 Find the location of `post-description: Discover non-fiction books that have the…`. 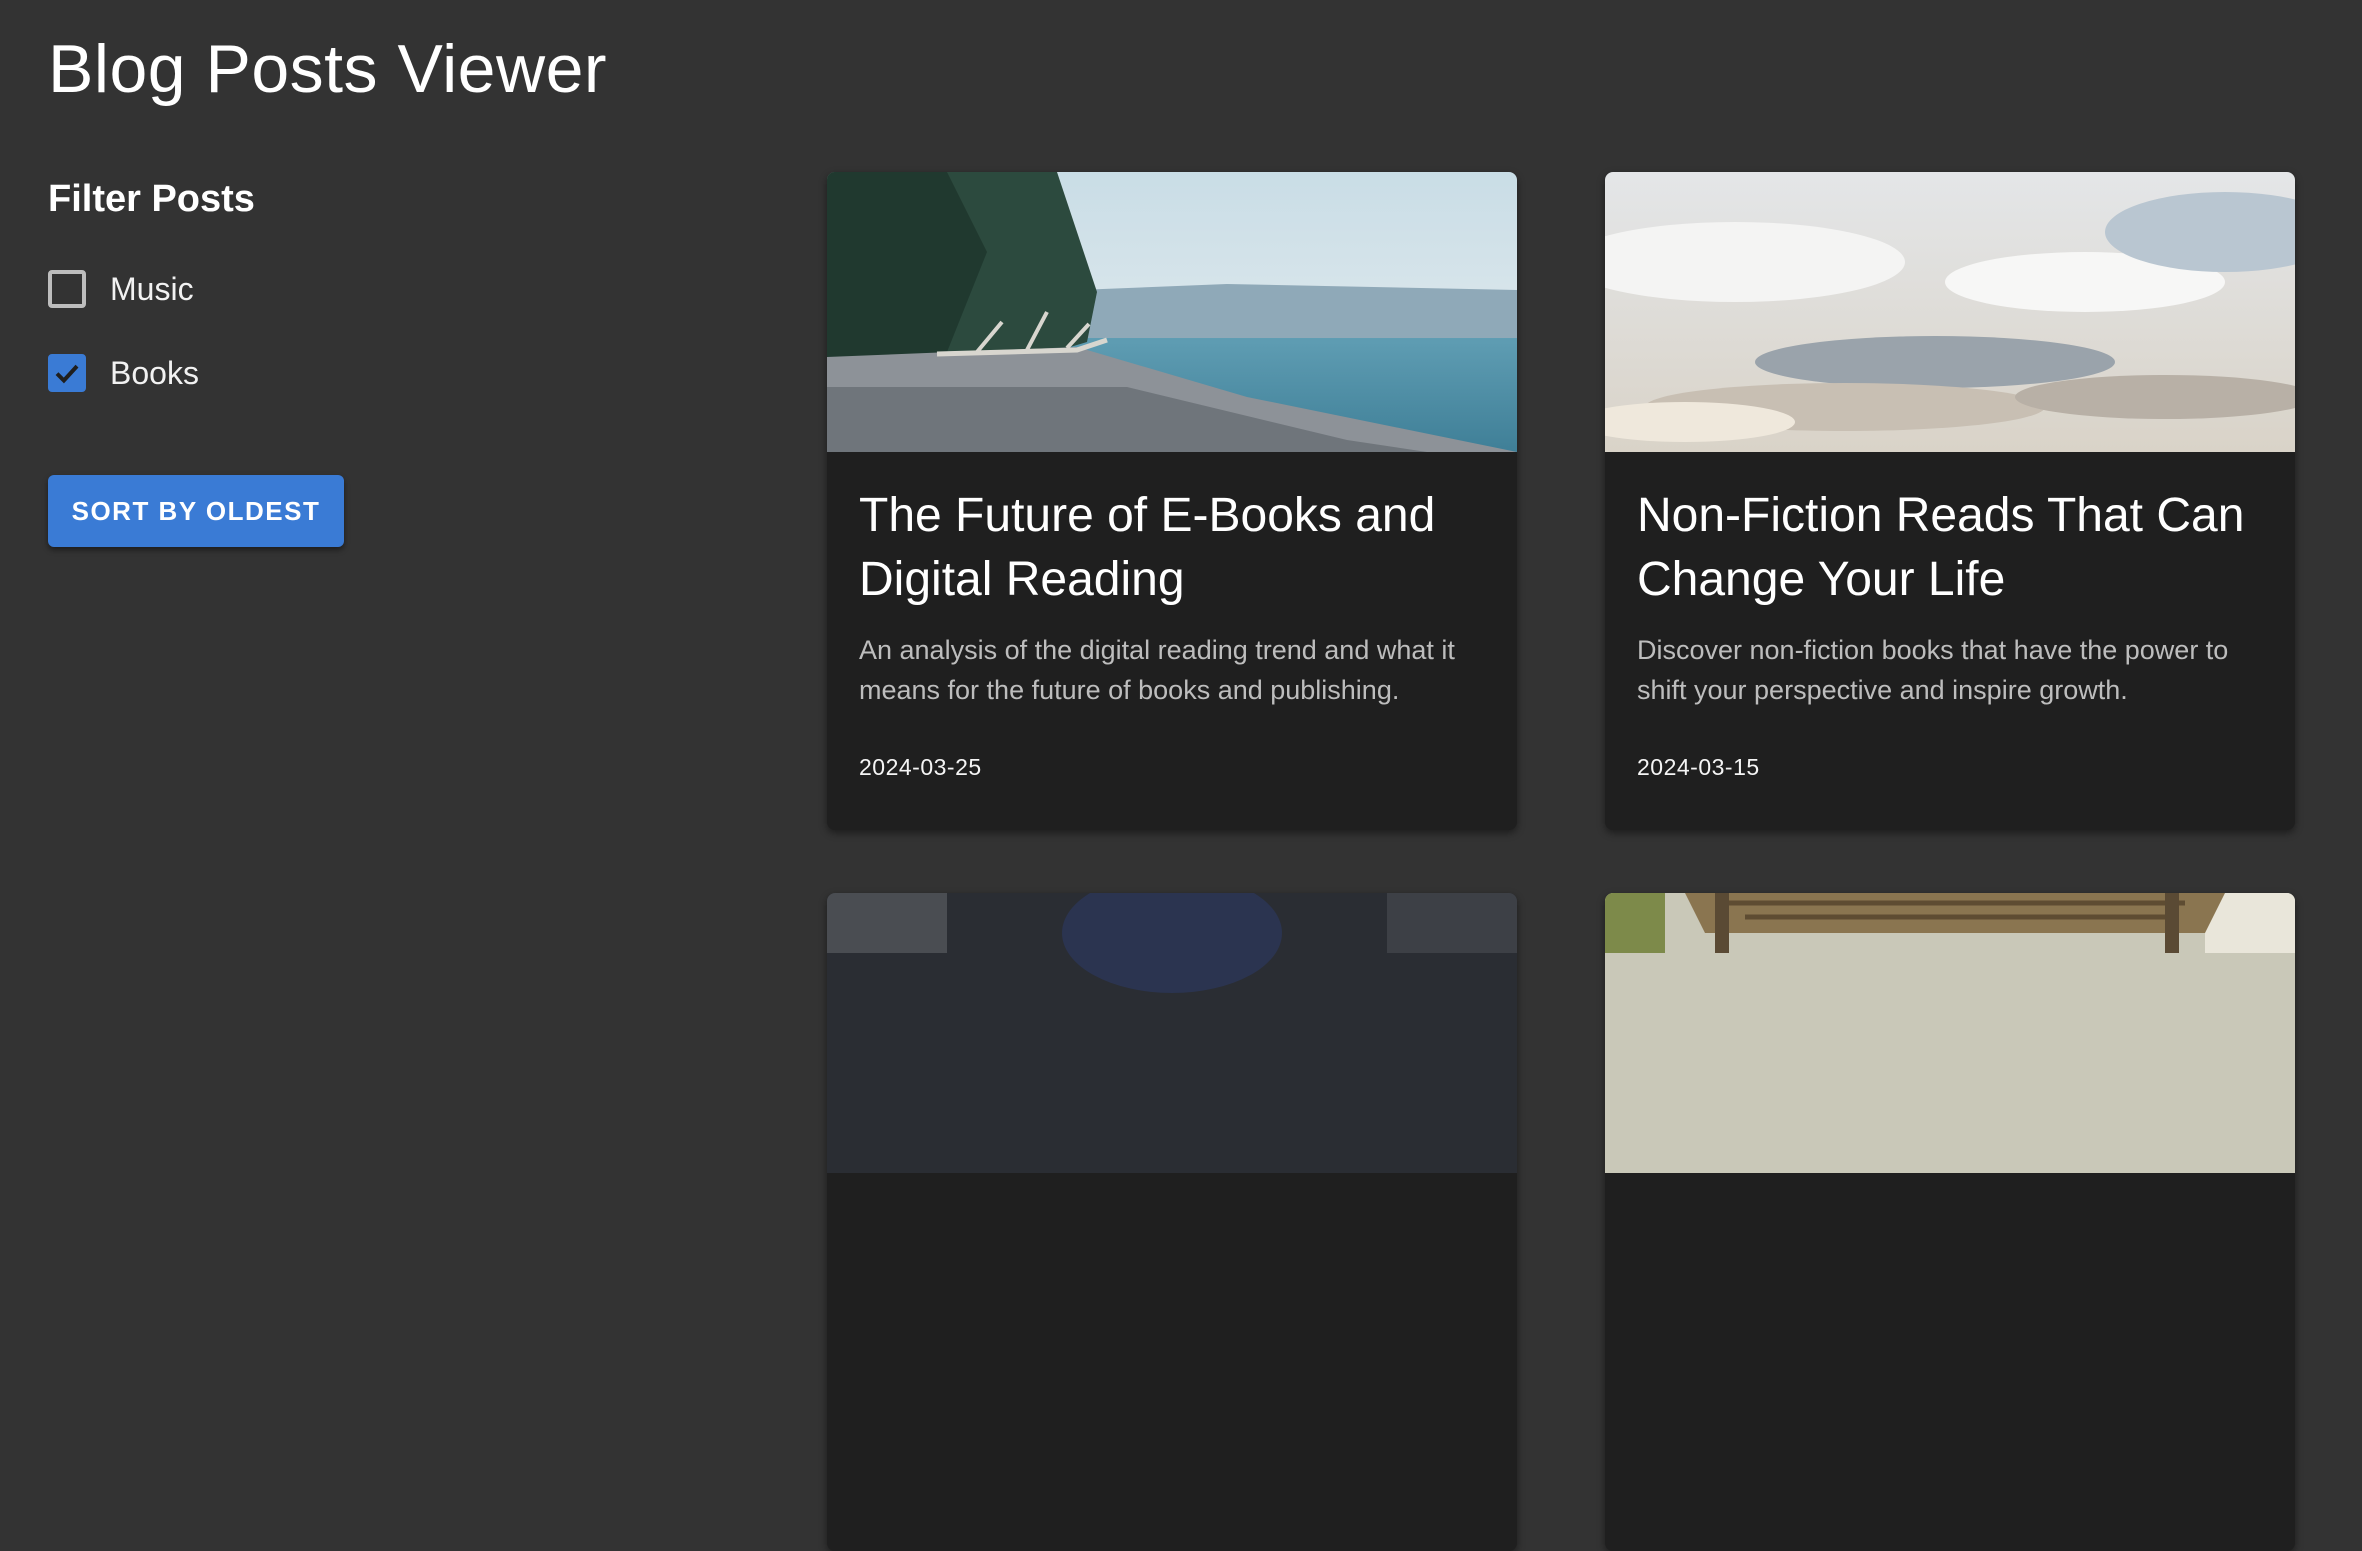

post-description: Discover non-fiction books that have the… is located at coordinates (1933, 670).